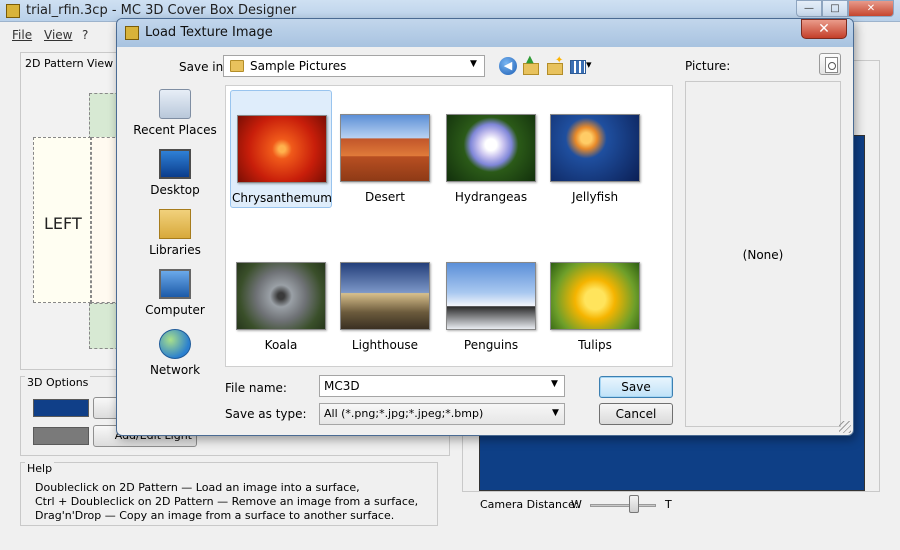  What do you see at coordinates (491, 197) in the screenshot?
I see `file-name: Hydrangeas` at bounding box center [491, 197].